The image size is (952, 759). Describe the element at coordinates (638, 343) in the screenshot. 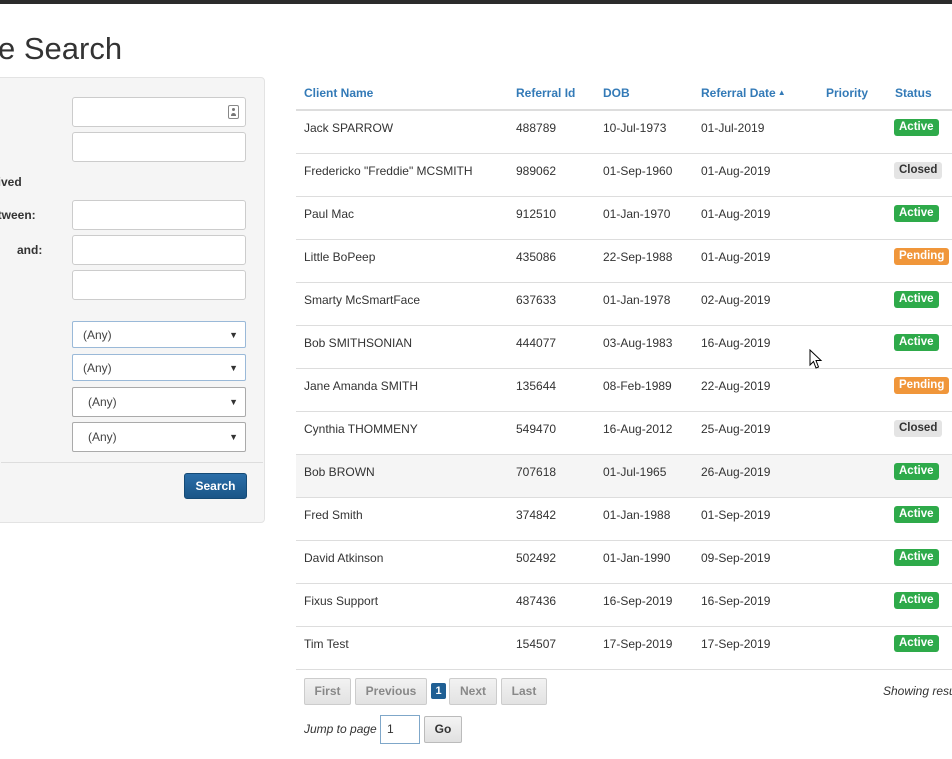

I see `cell-dob: 03-Aug-1983` at that location.